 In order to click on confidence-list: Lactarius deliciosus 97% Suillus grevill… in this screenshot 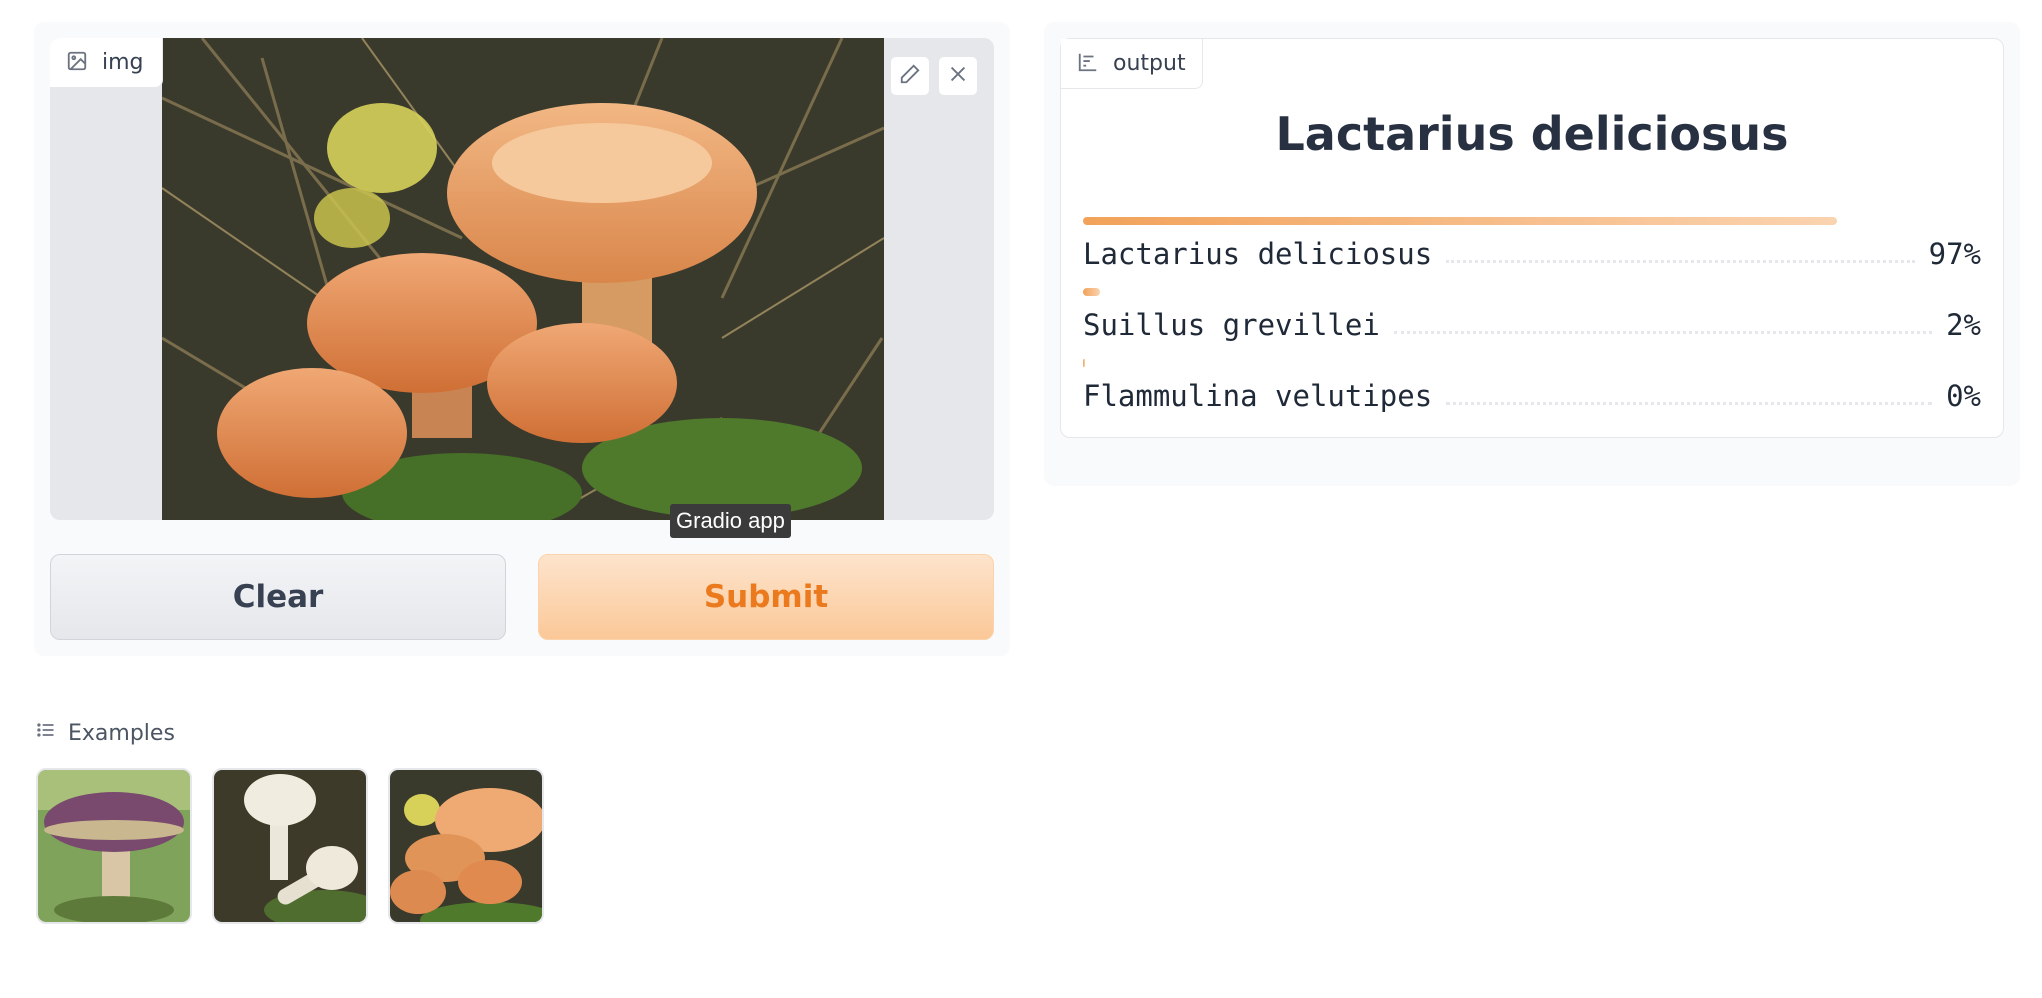, I will do `click(1532, 323)`.